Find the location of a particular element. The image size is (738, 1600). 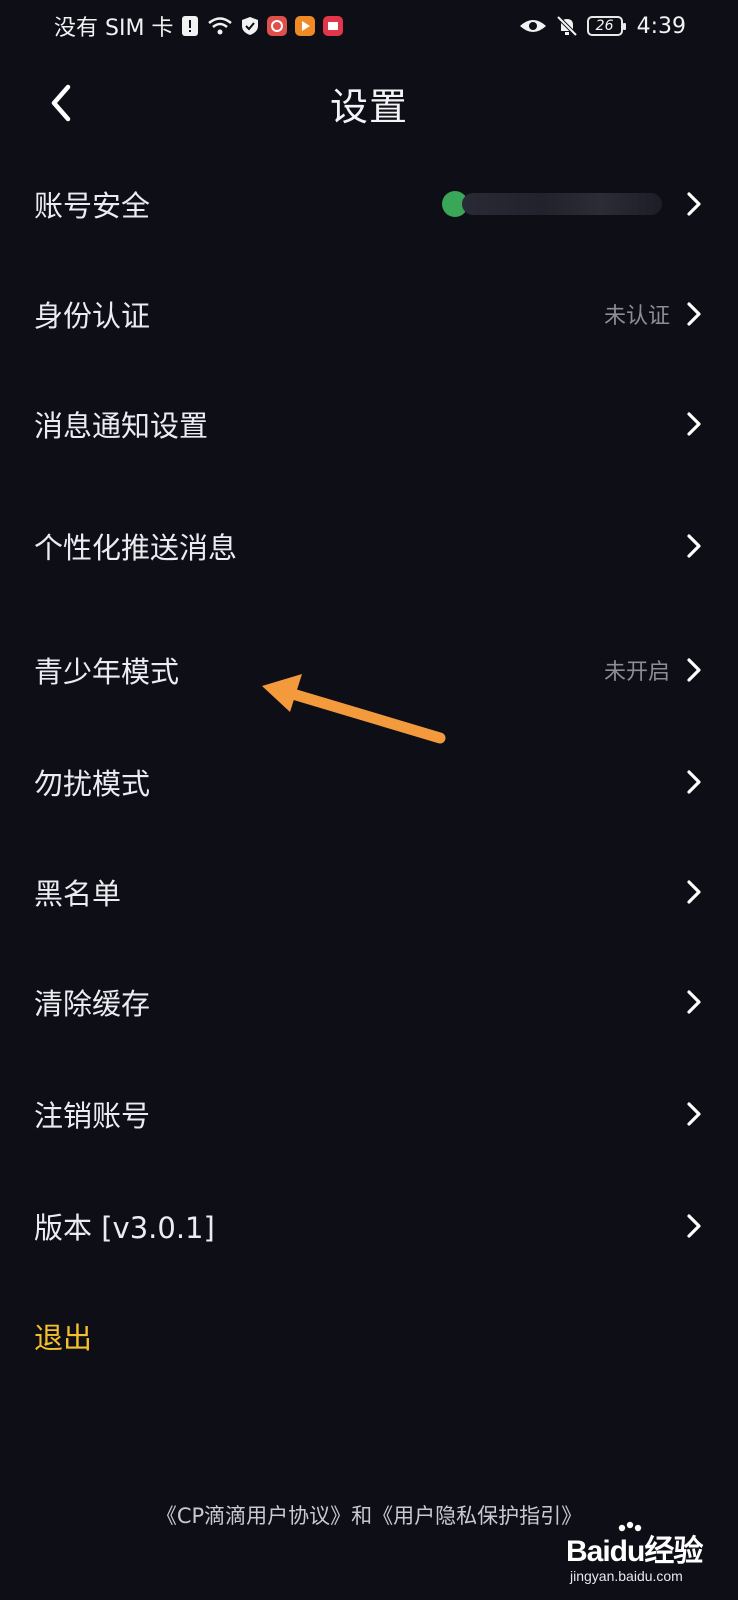

teen-mode-status: 未开启 is located at coordinates (636, 672).